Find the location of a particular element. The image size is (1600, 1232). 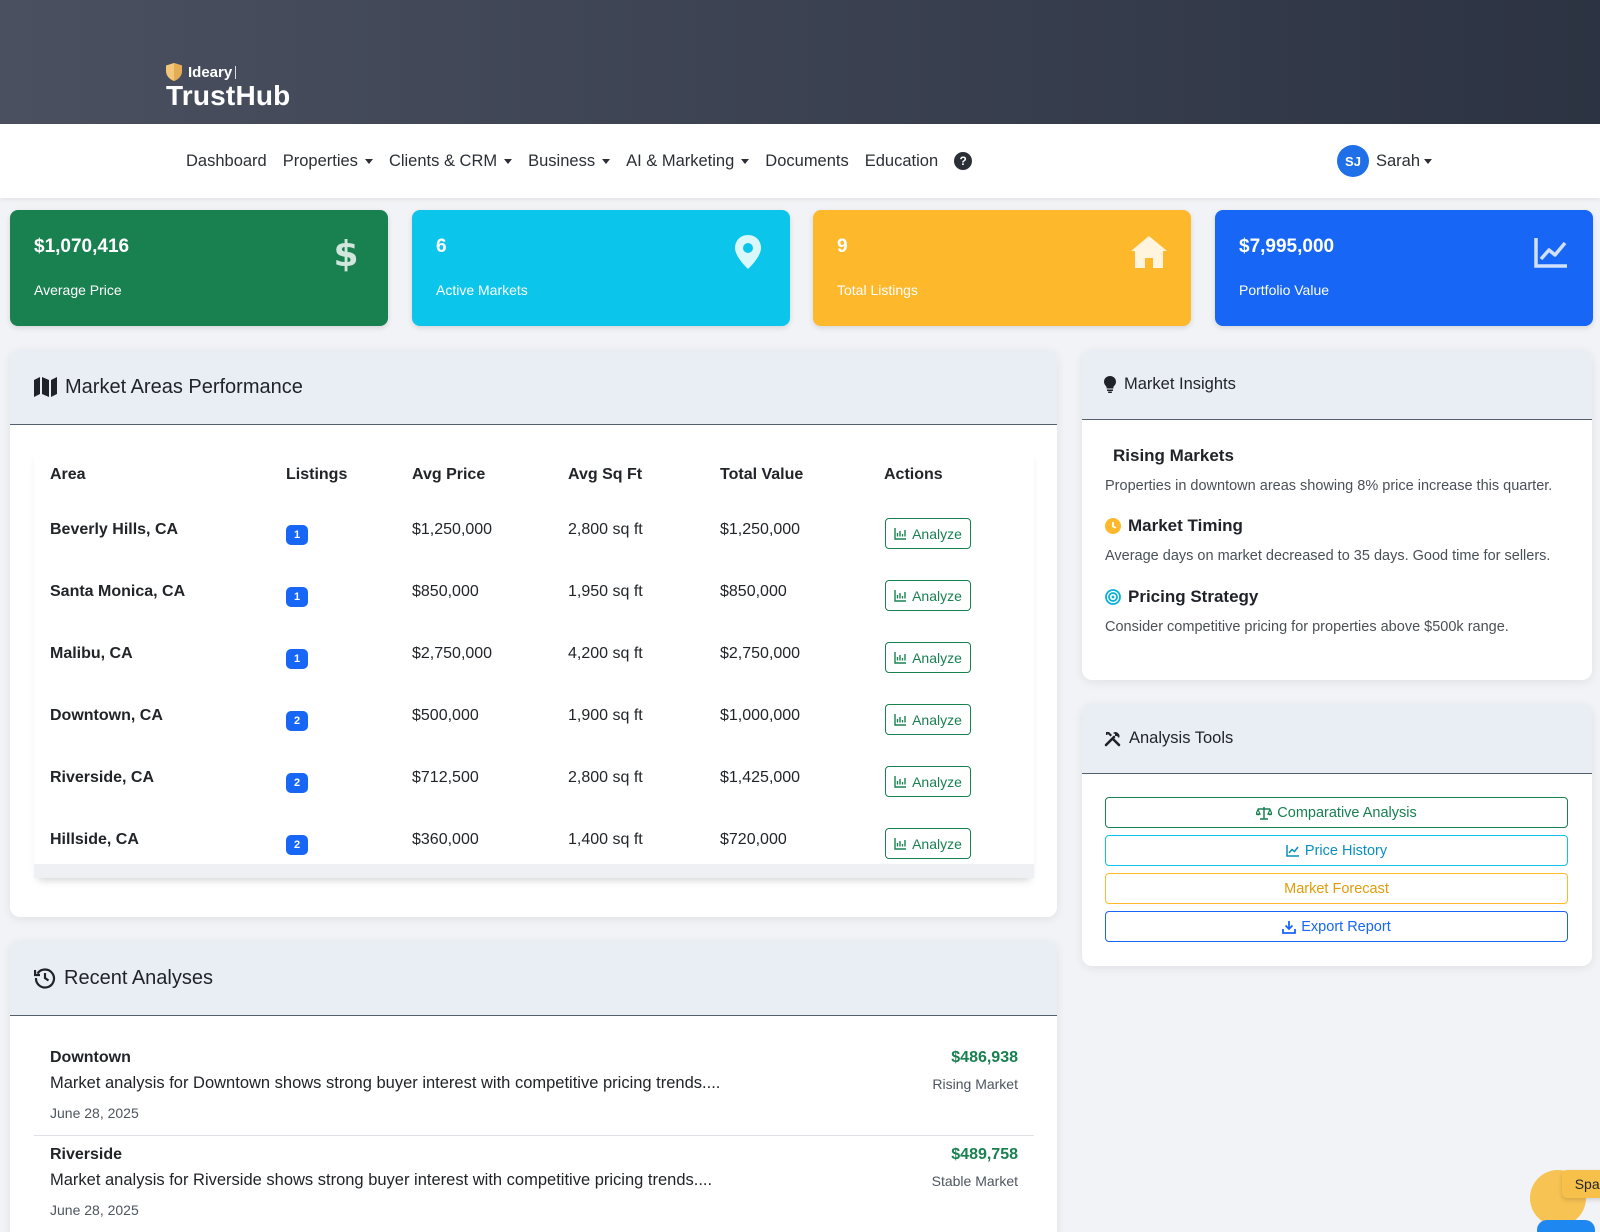

stat-label: Portfolio Value is located at coordinates (1284, 290).